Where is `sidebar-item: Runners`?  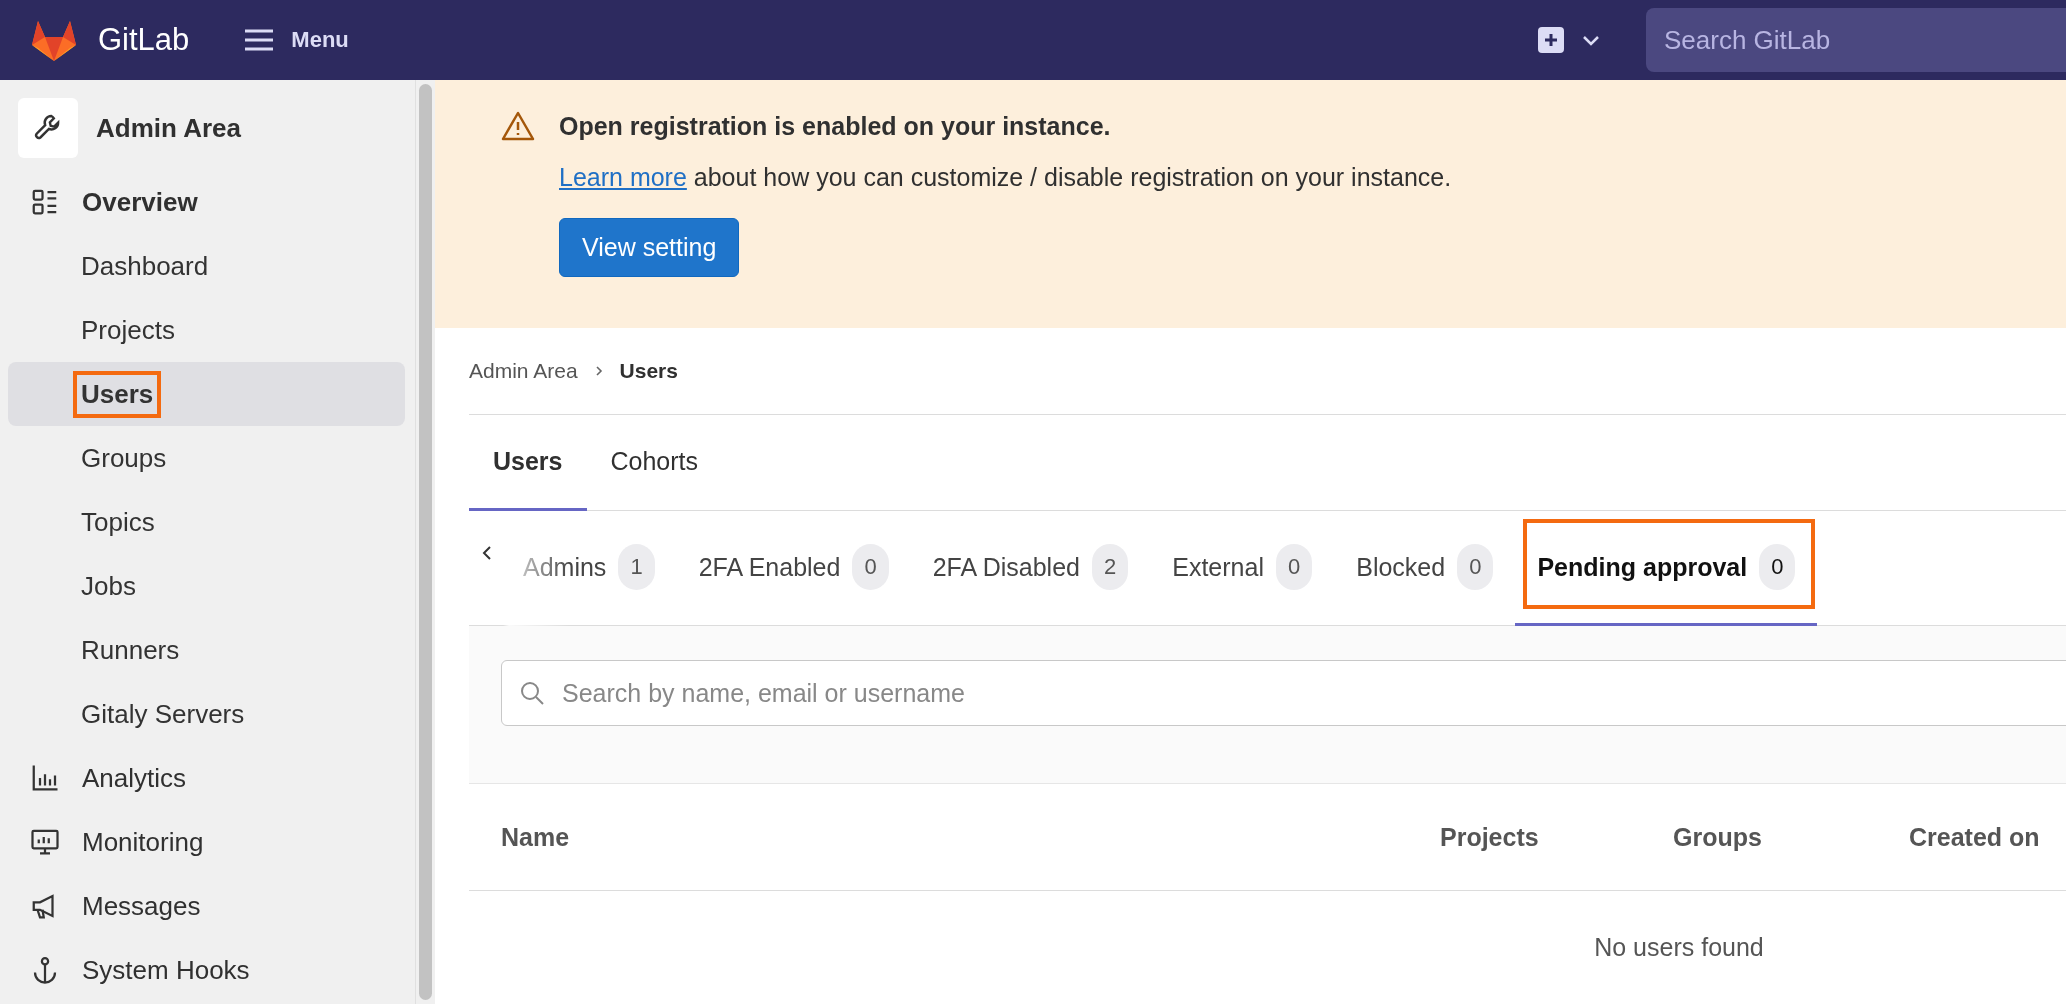
sidebar-item: Runners is located at coordinates (206, 650).